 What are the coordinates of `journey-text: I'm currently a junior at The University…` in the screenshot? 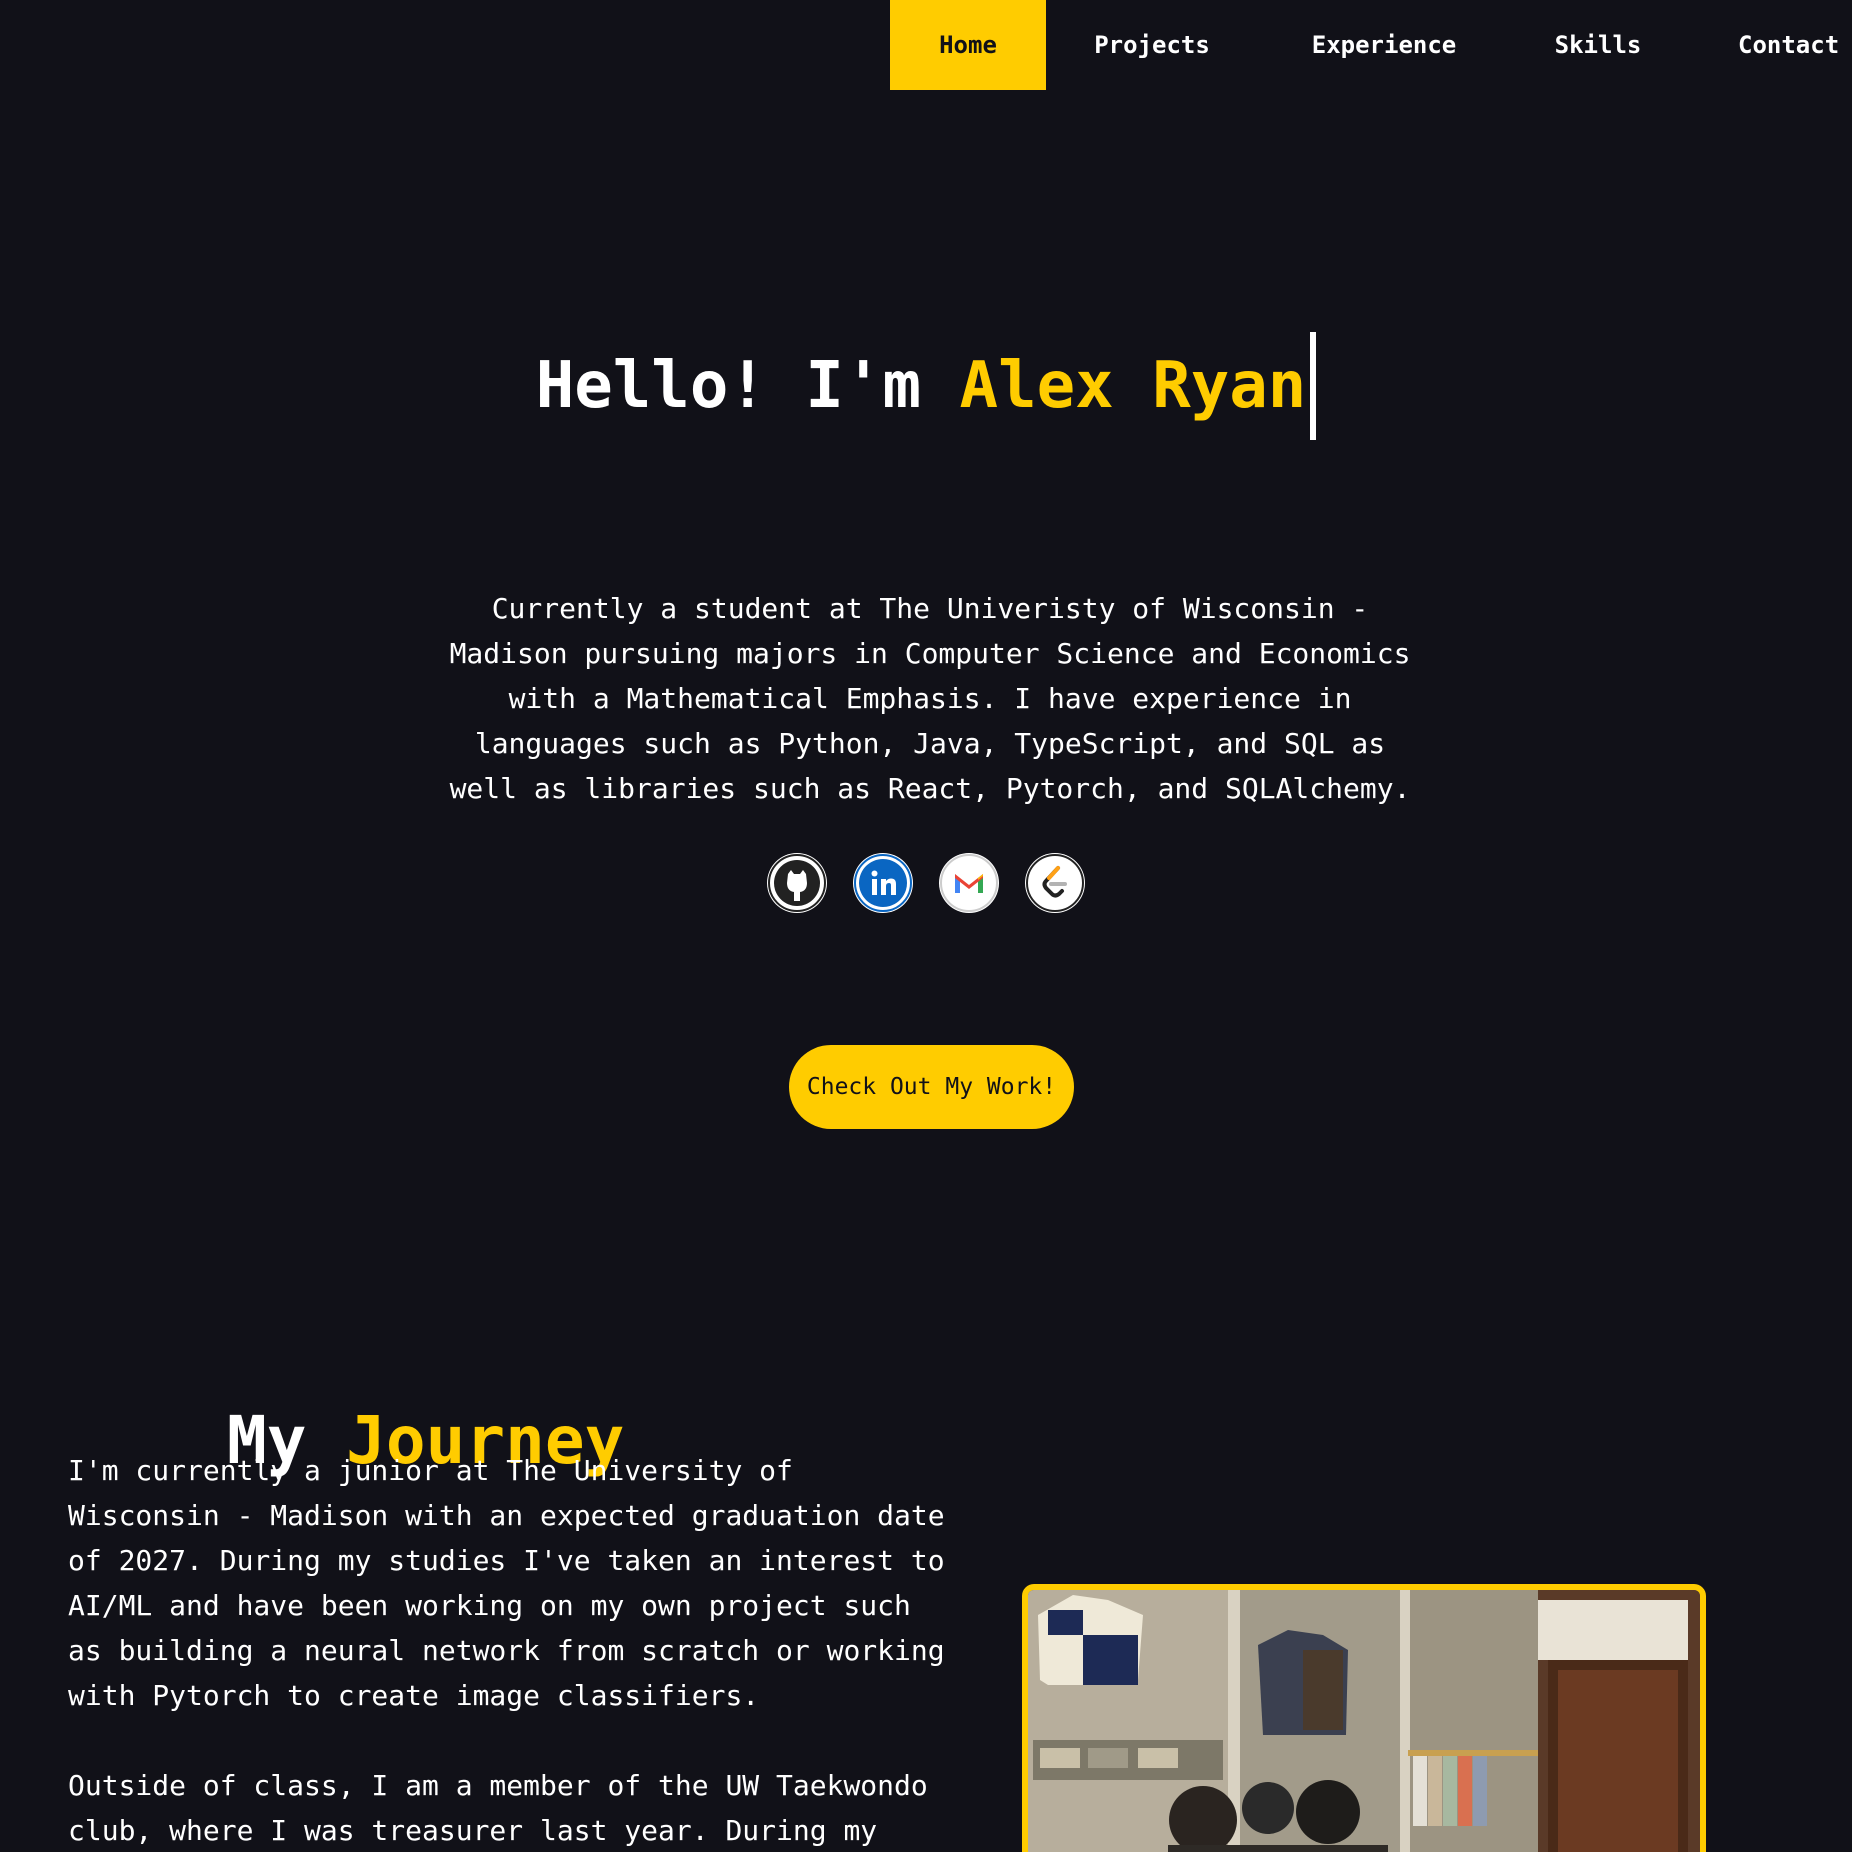 It's located at (508, 1650).